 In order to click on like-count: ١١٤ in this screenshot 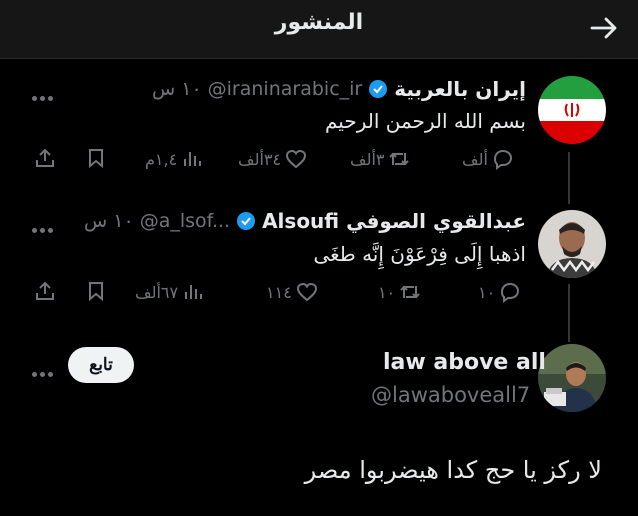, I will do `click(279, 292)`.